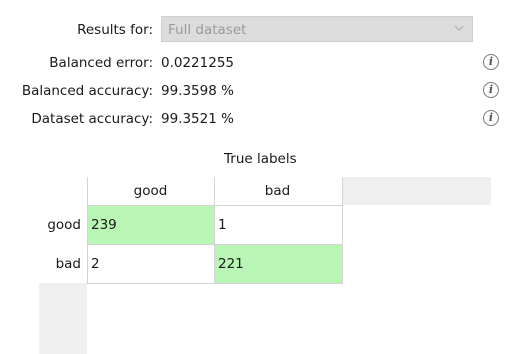  Describe the element at coordinates (197, 119) in the screenshot. I see `dataset-accuracy-value: 99.3521 %` at that location.